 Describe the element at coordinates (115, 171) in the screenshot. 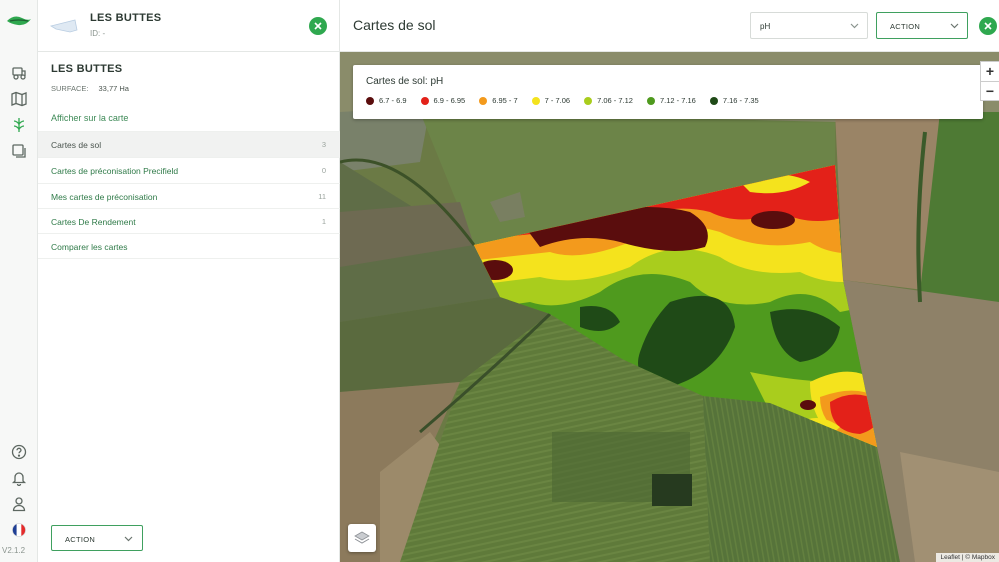

I see `nav-item-label: Cartes de préconisation Precifield` at that location.